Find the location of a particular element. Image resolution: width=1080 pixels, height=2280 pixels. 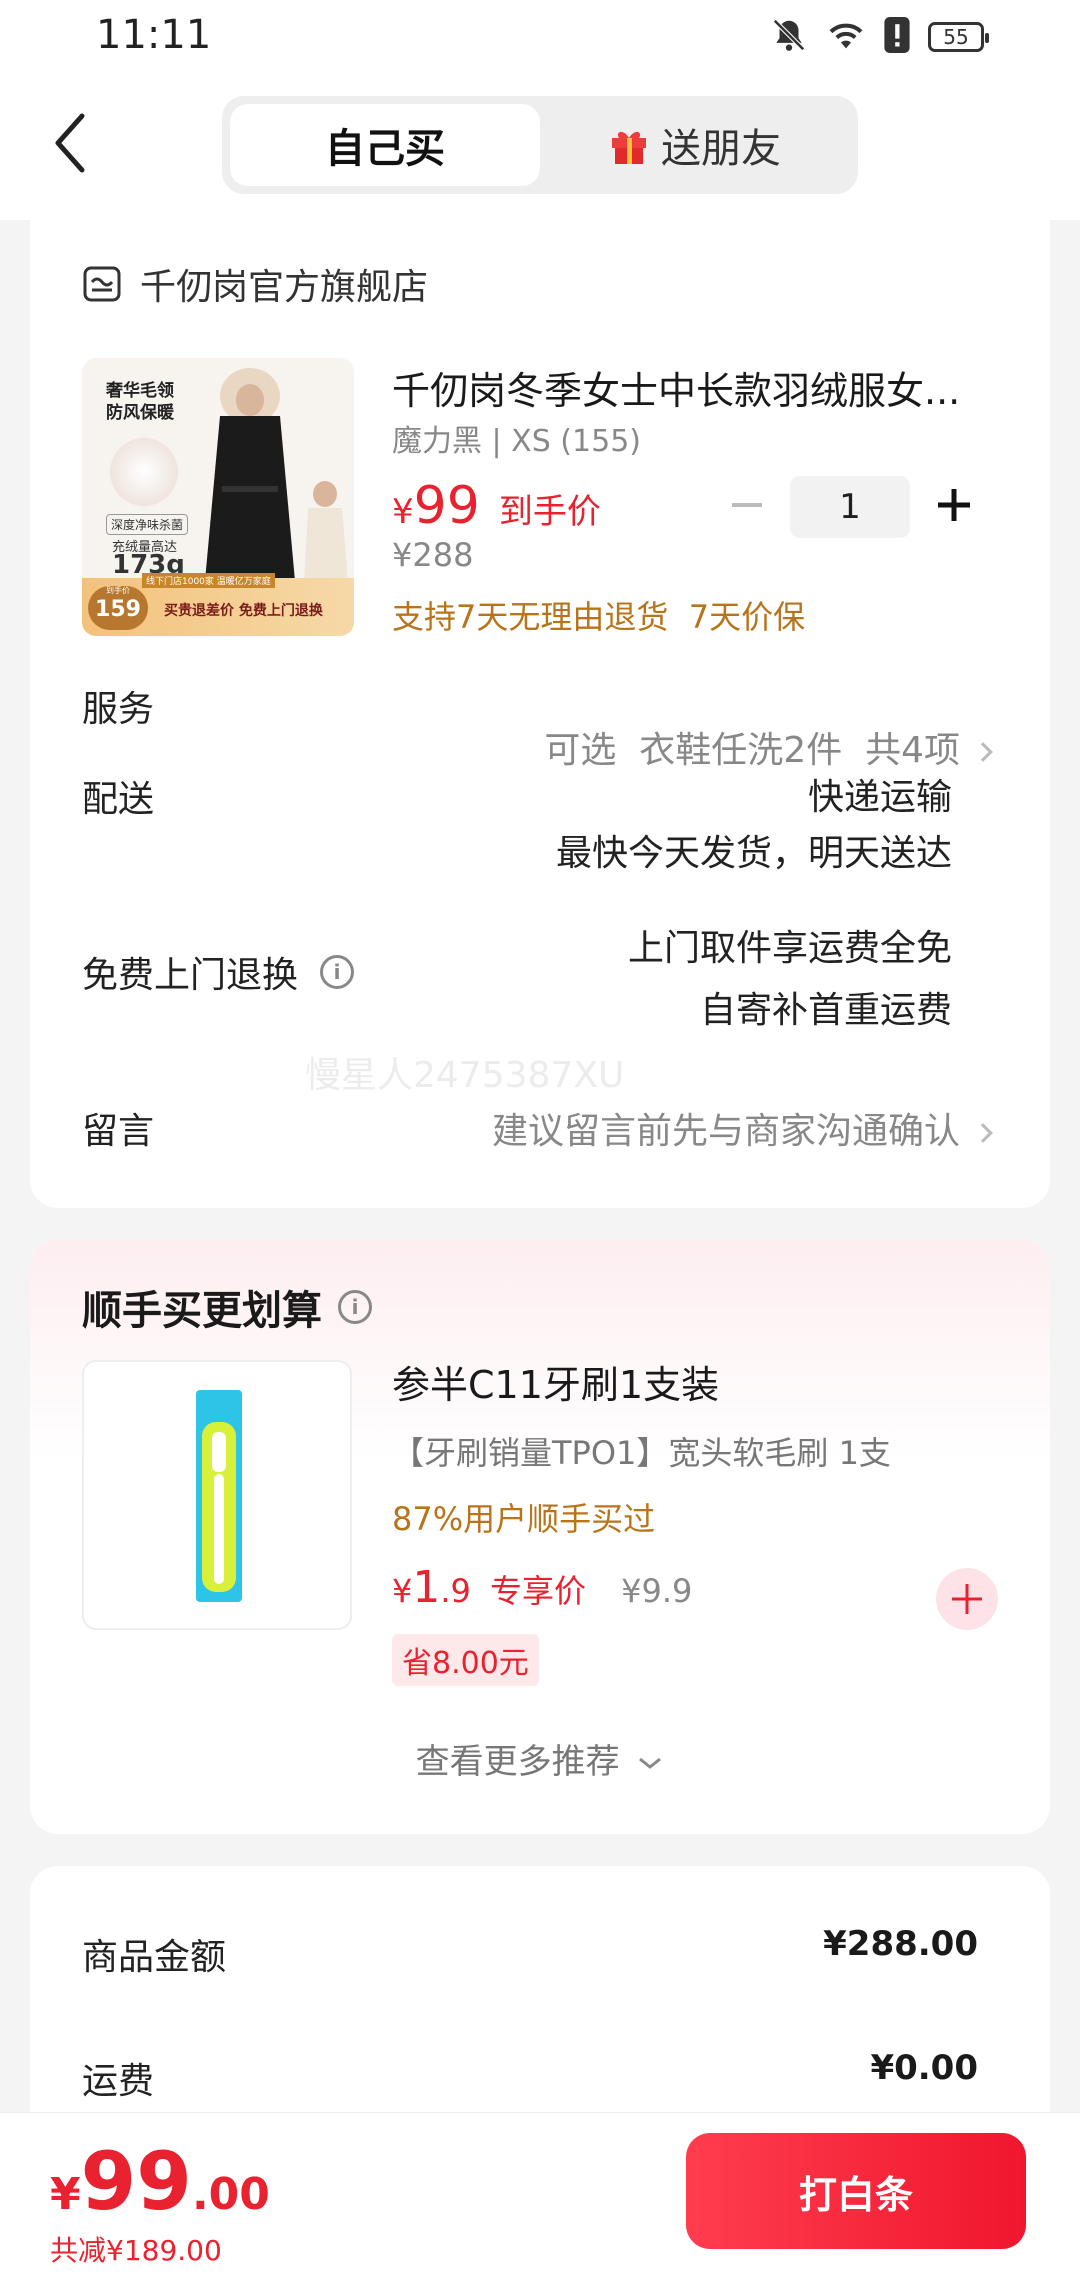

tab-self-buy: 自己买 is located at coordinates (385, 145).